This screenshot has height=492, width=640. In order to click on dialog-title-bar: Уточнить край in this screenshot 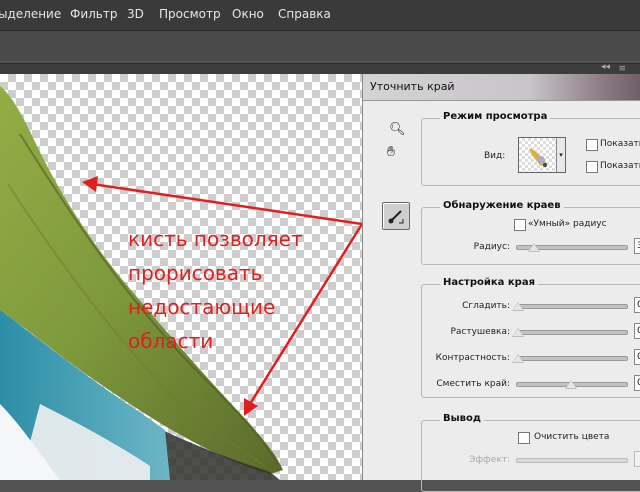, I will do `click(501, 87)`.